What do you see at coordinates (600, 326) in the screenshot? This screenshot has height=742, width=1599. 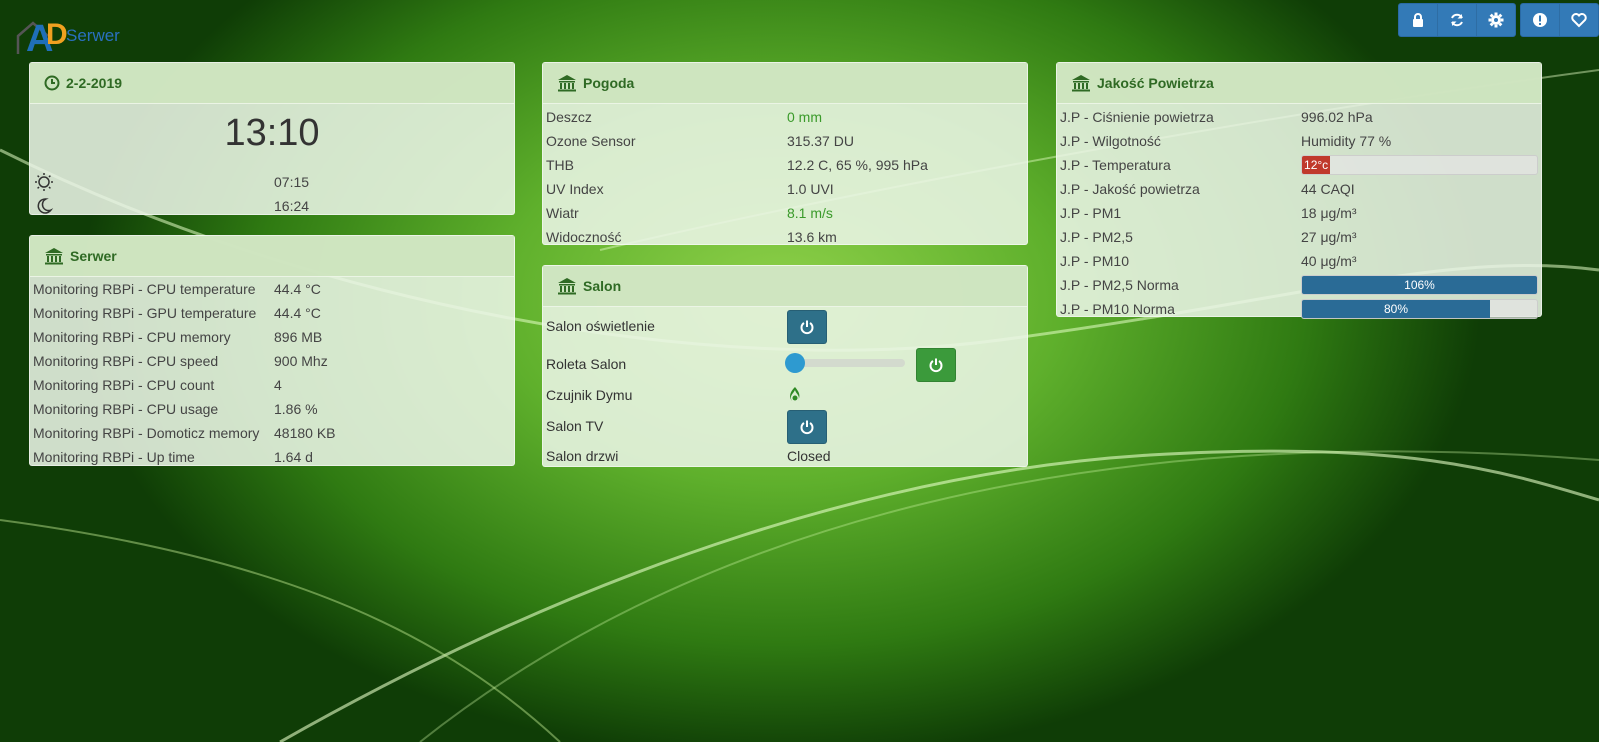 I see `salon-light-label: Salon oświetlenie` at bounding box center [600, 326].